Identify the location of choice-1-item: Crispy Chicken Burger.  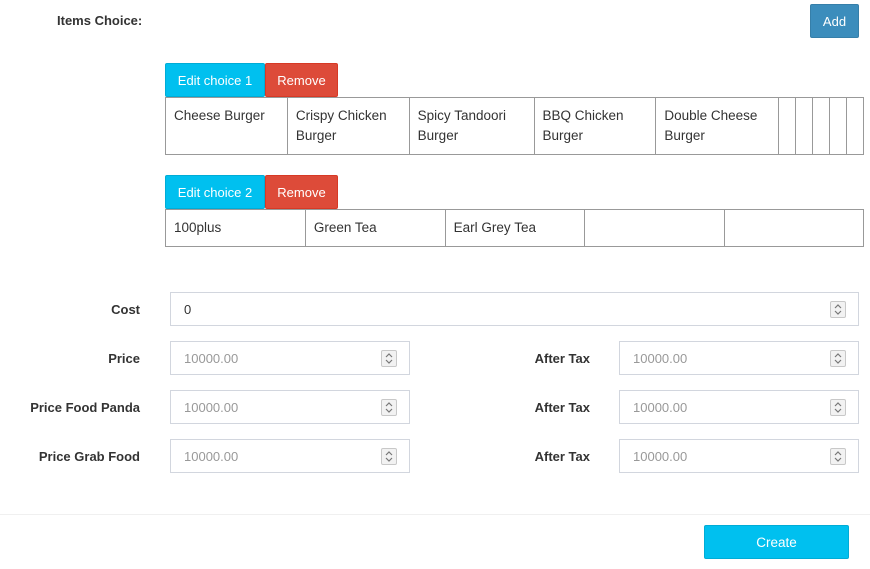
(348, 126).